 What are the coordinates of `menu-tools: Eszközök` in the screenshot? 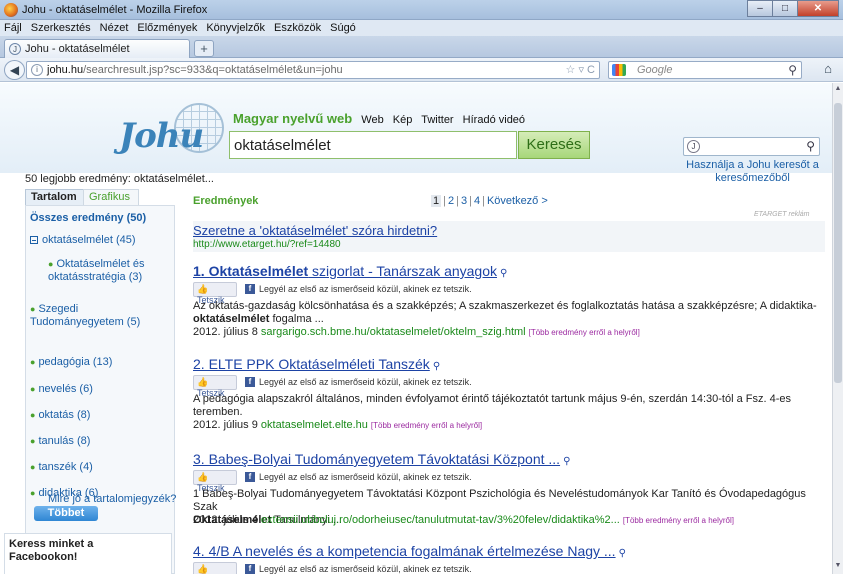 It's located at (297, 28).